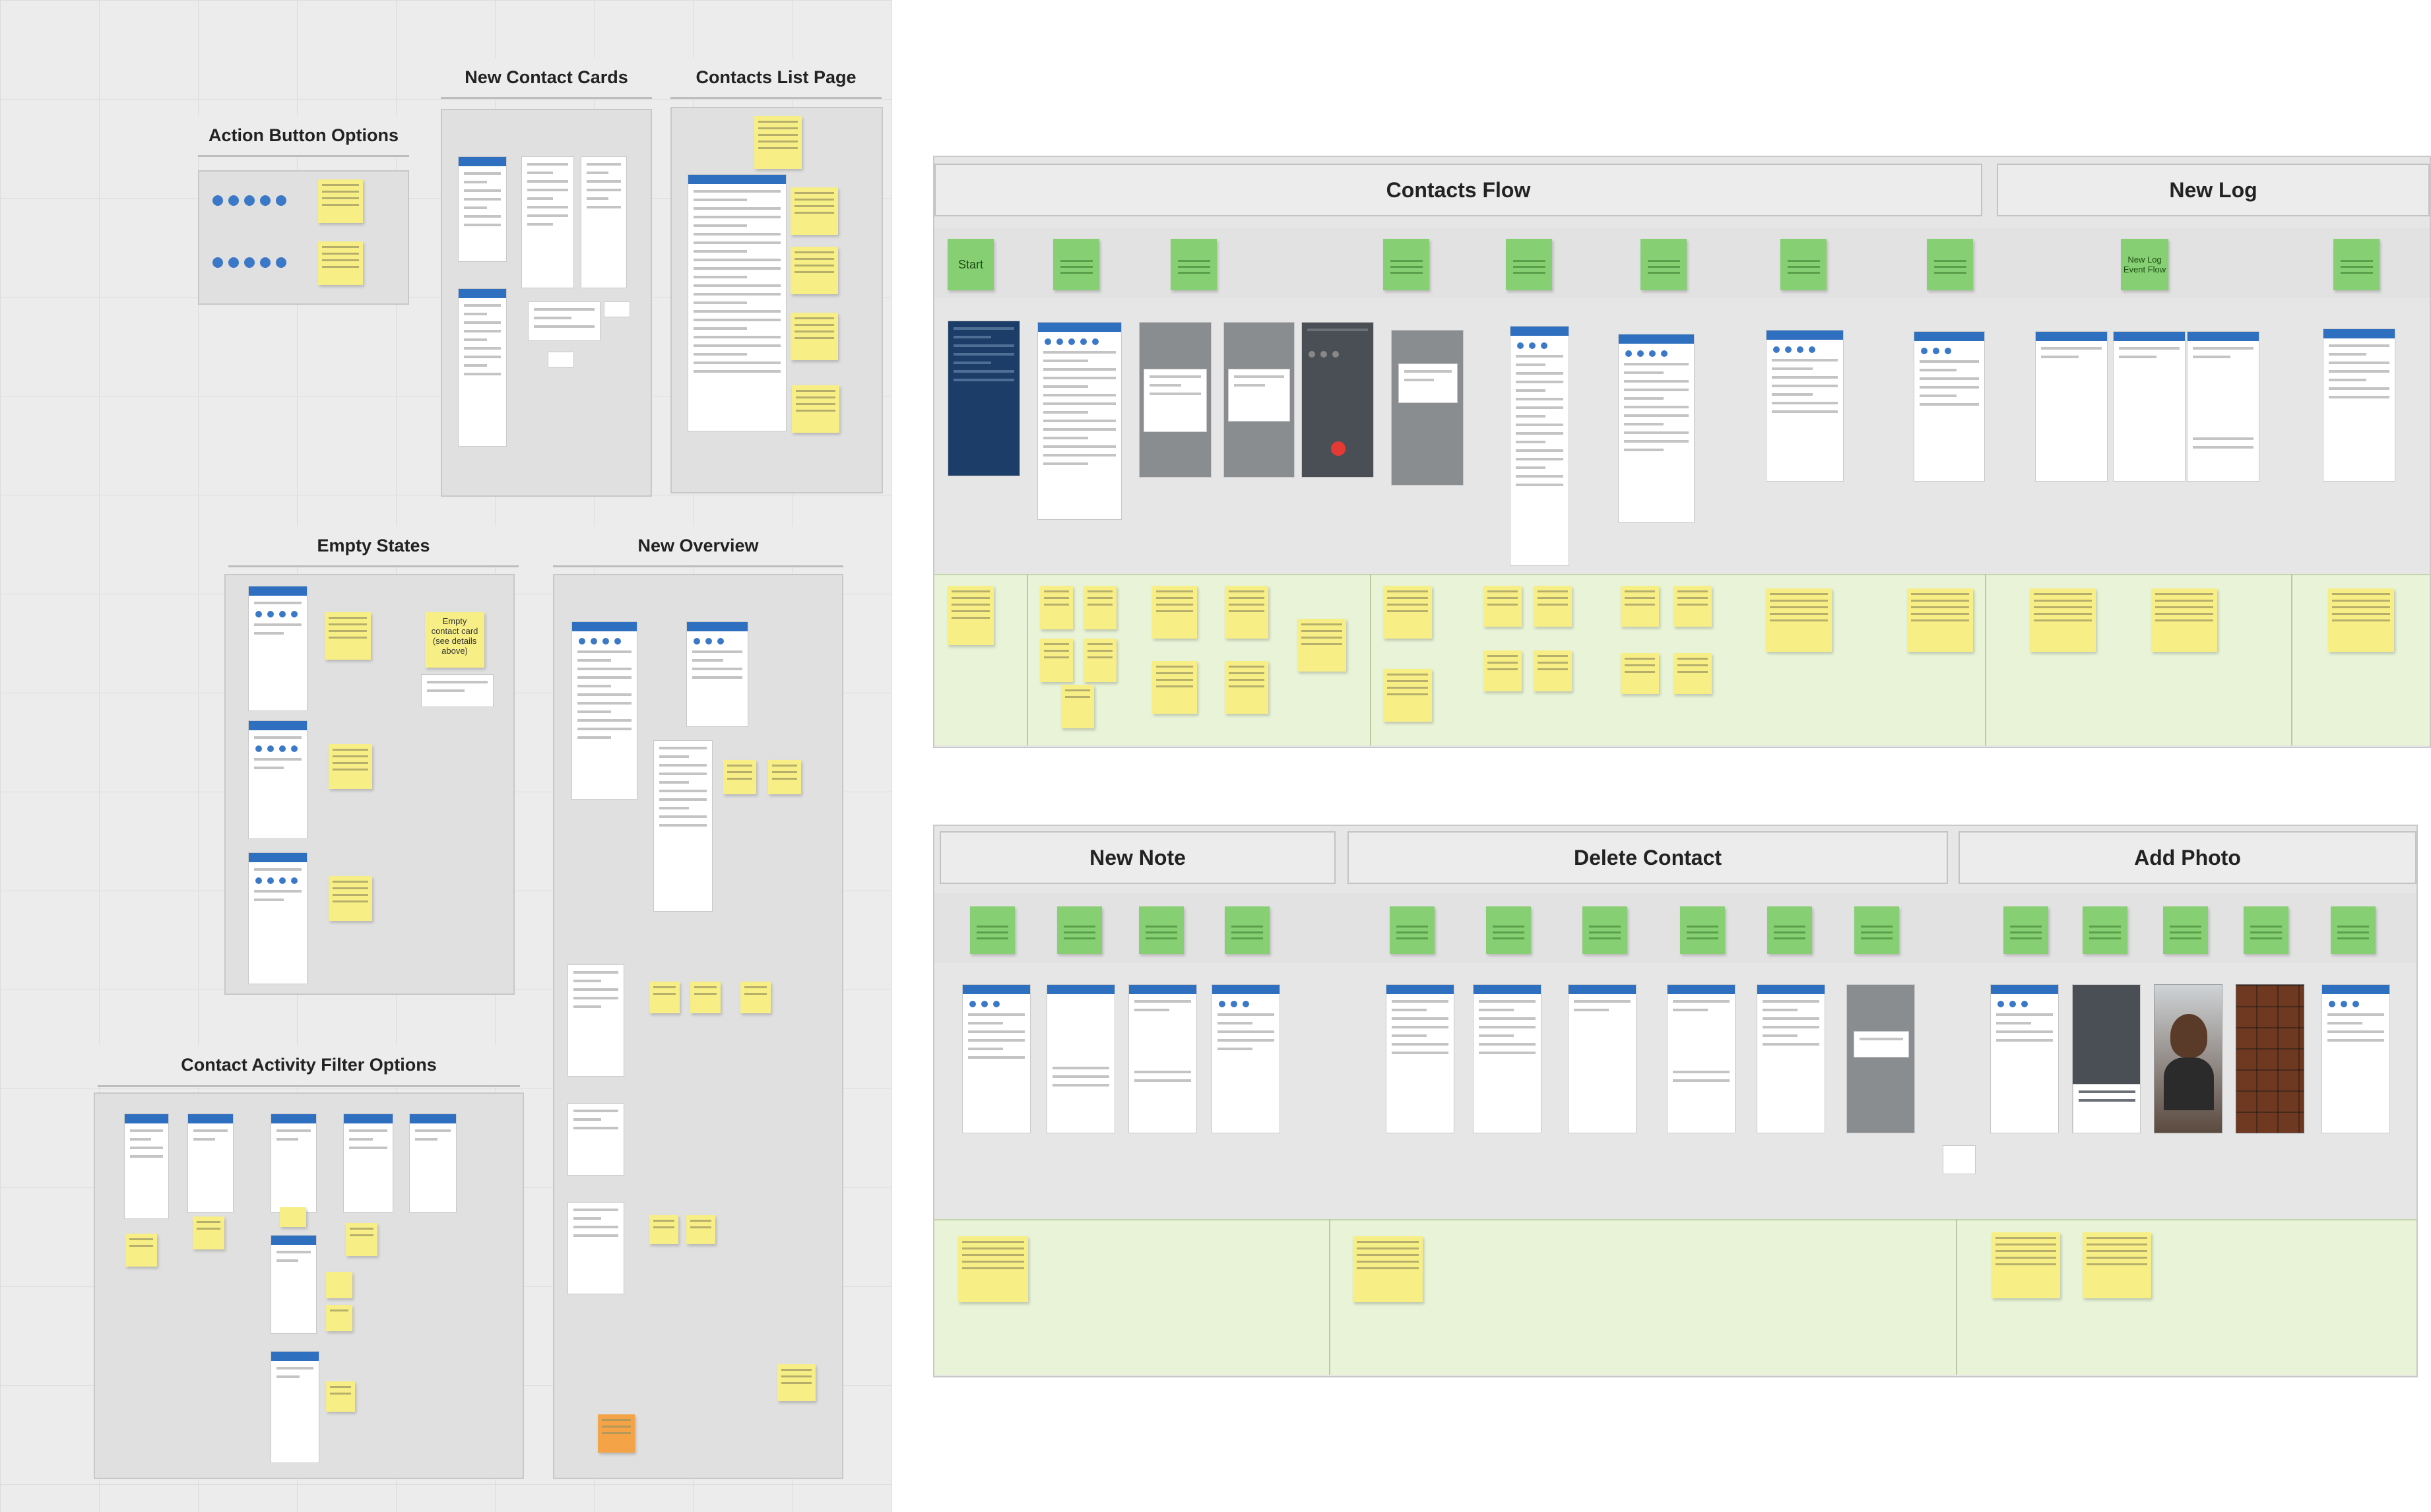 This screenshot has height=1512, width=2431. Describe the element at coordinates (454, 640) in the screenshot. I see `sticky-note-empty-contact-card: Empty contact card (see details above)` at that location.